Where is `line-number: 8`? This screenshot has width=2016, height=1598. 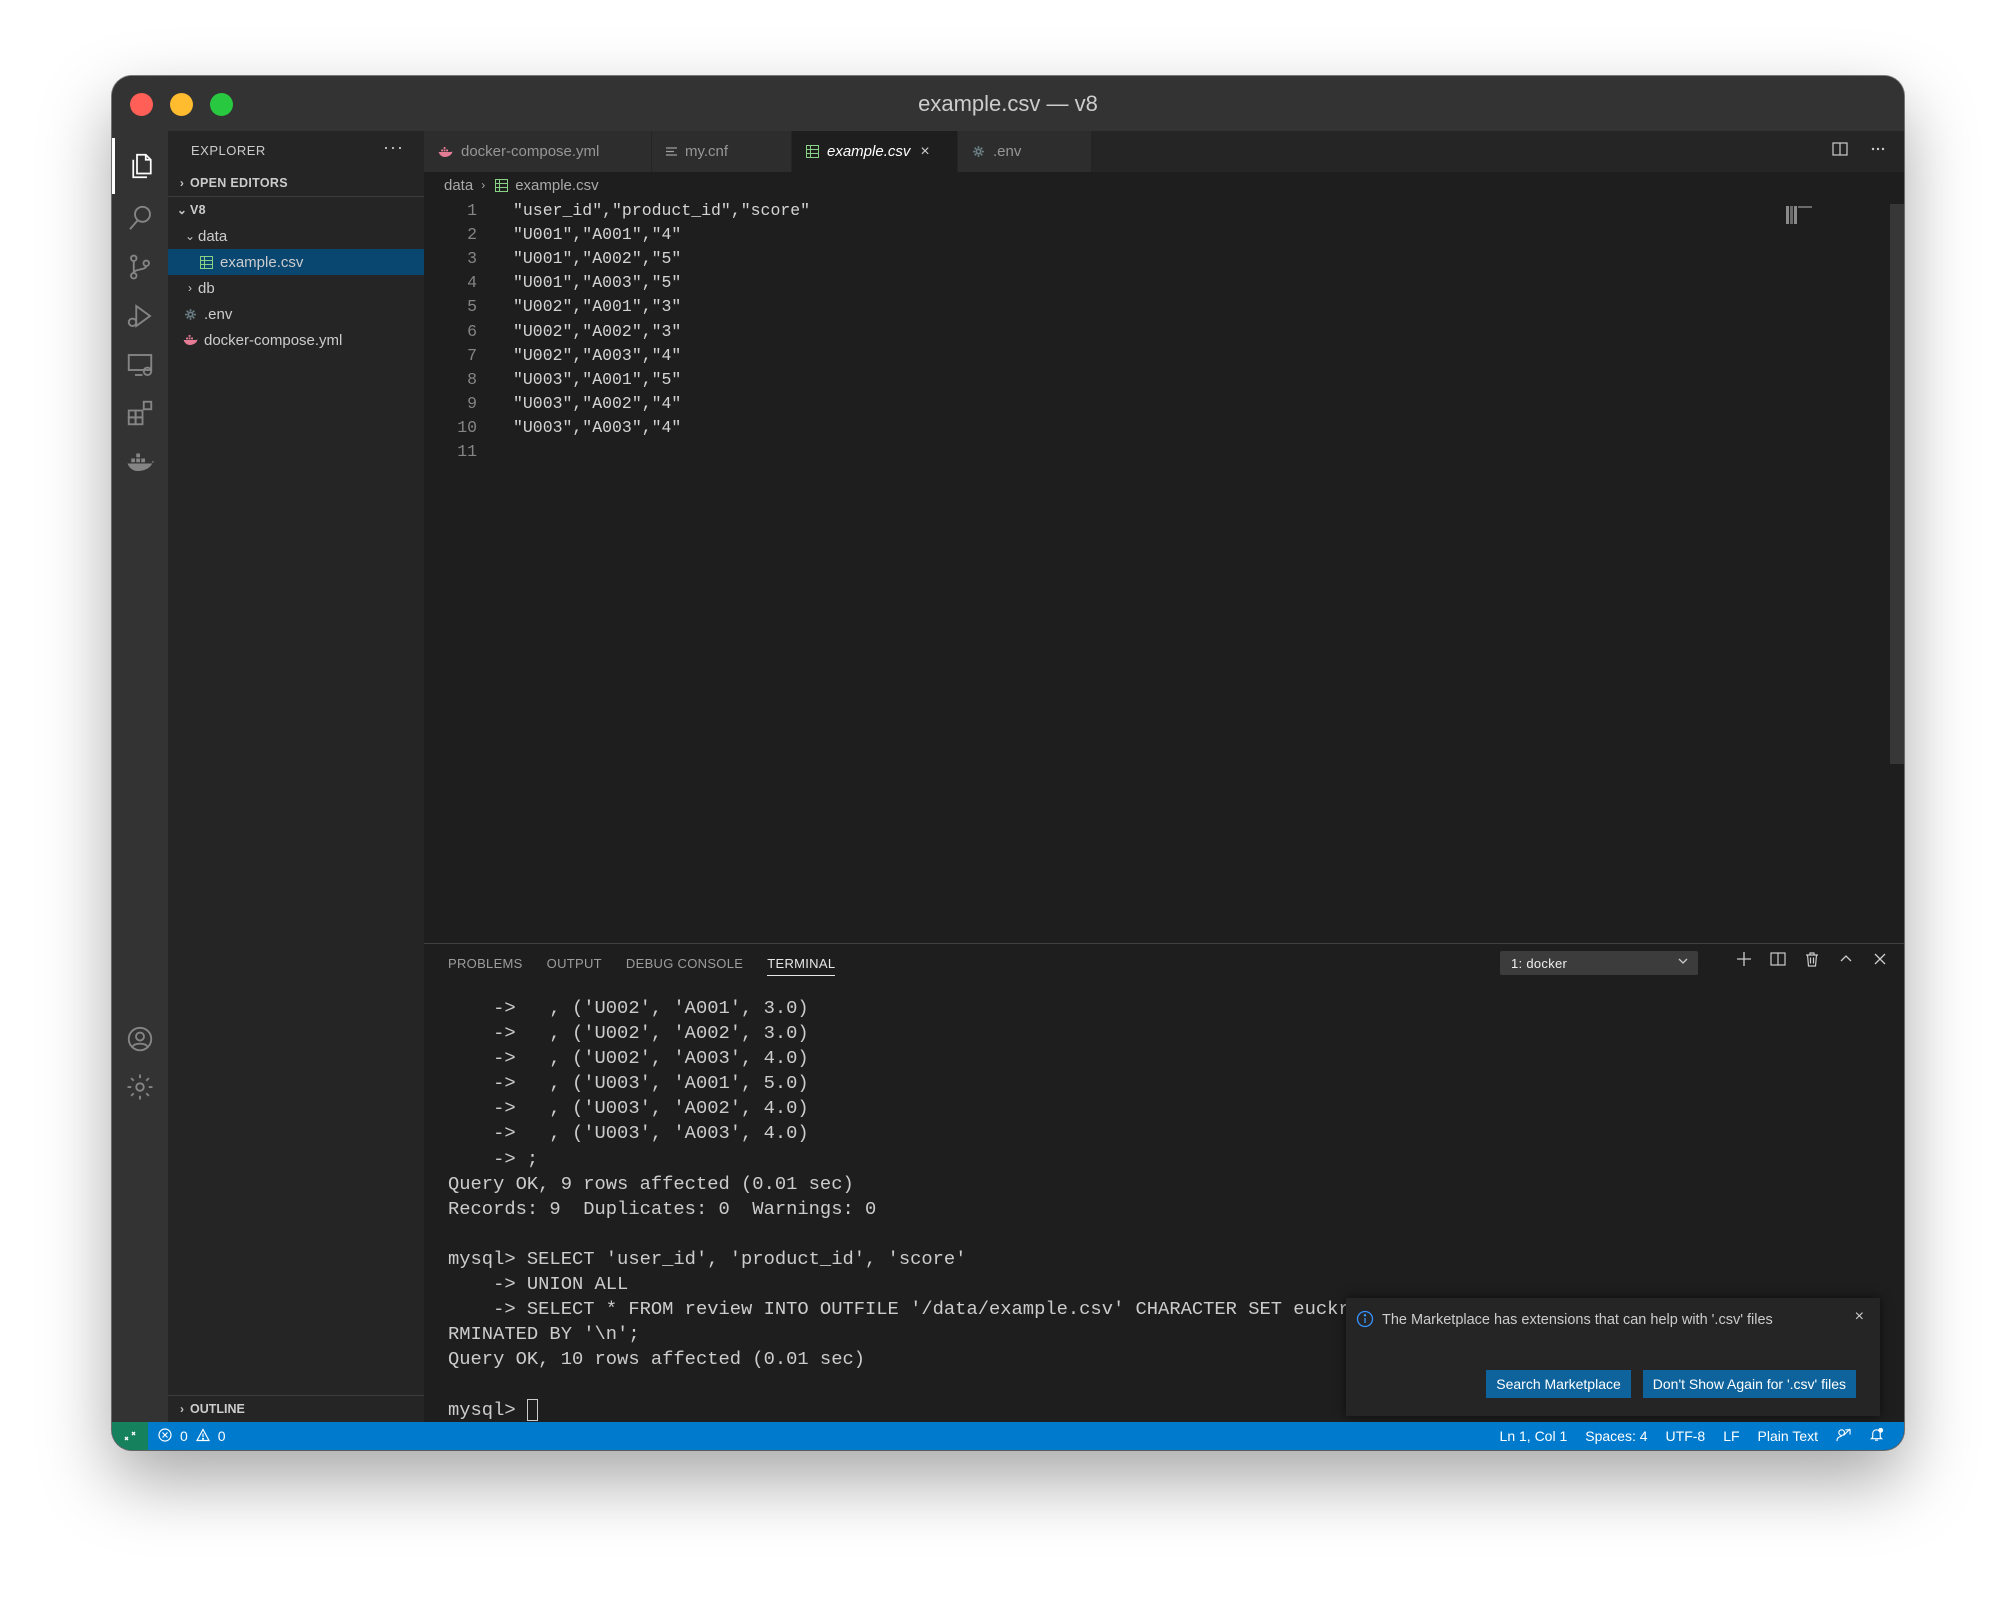 line-number: 8 is located at coordinates (472, 379).